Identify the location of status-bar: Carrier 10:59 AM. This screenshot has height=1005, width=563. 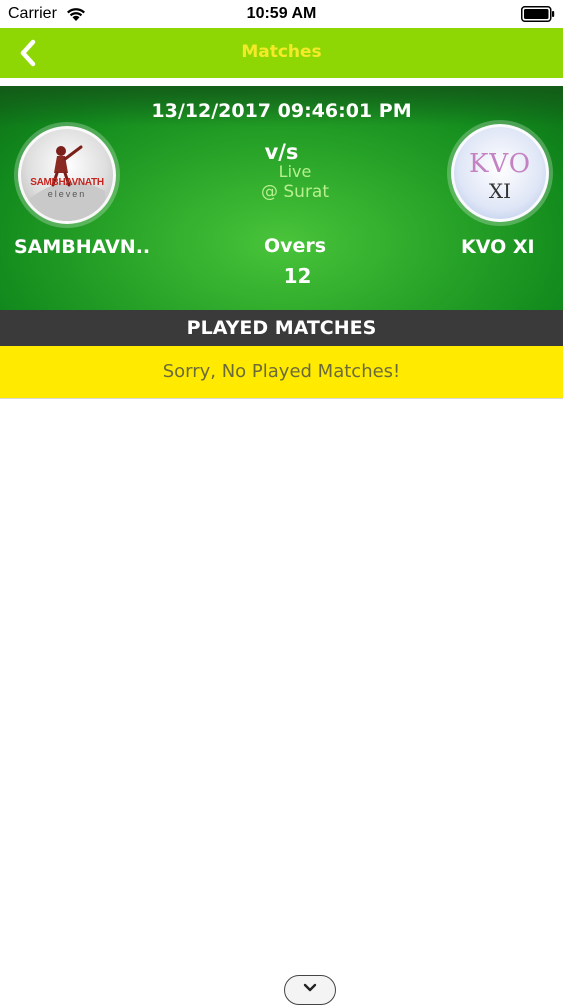
(281, 14).